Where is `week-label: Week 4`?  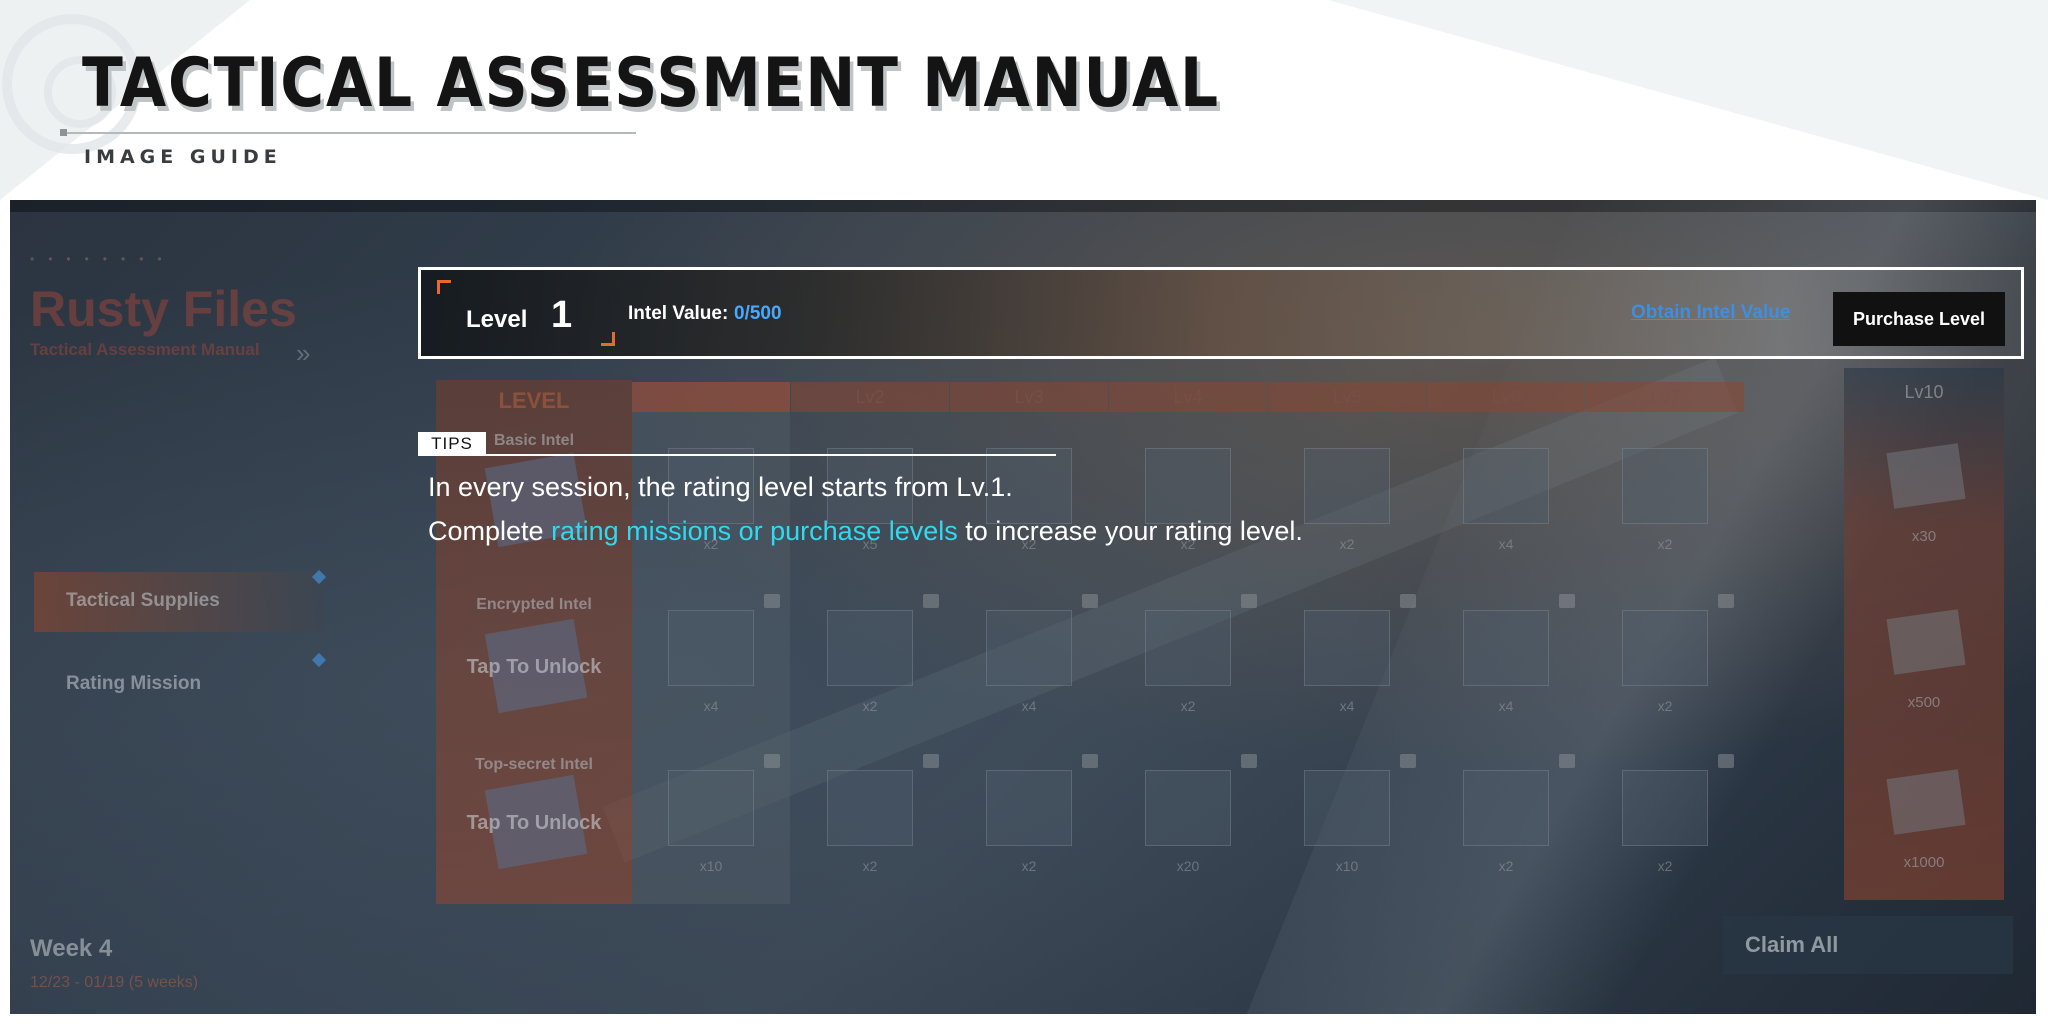
week-label: Week 4 is located at coordinates (71, 948).